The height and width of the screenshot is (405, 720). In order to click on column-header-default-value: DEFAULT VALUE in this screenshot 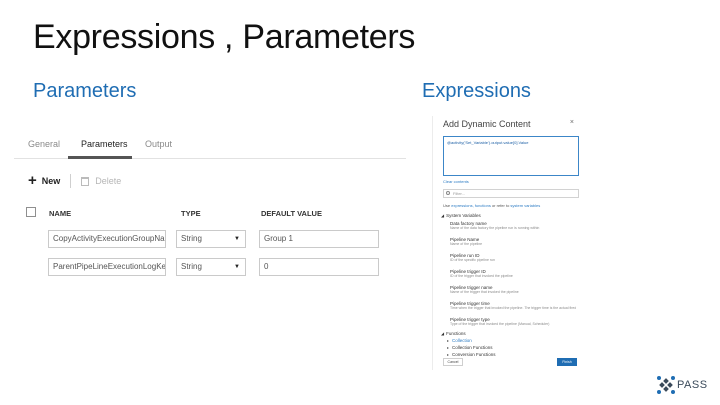, I will do `click(291, 213)`.